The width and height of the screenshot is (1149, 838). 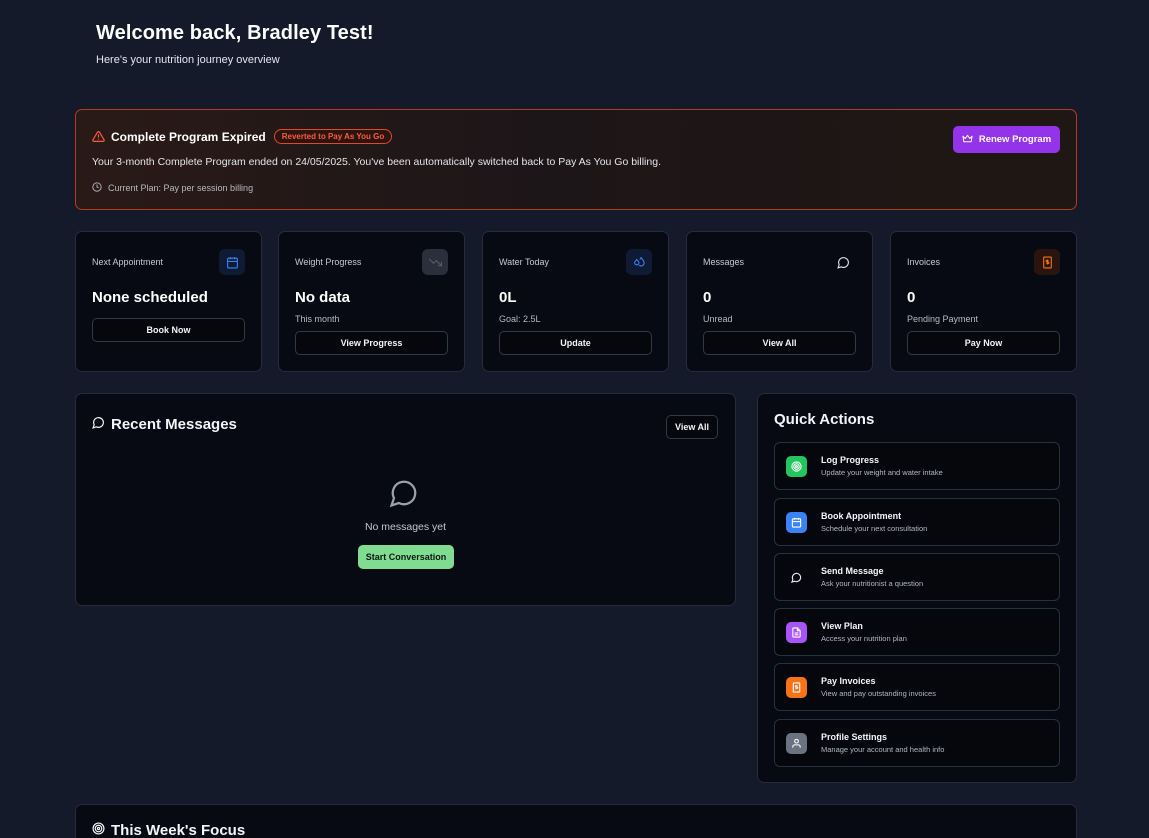 I want to click on weekly-focus-panel: This Week's Focus, so click(x=576, y=821).